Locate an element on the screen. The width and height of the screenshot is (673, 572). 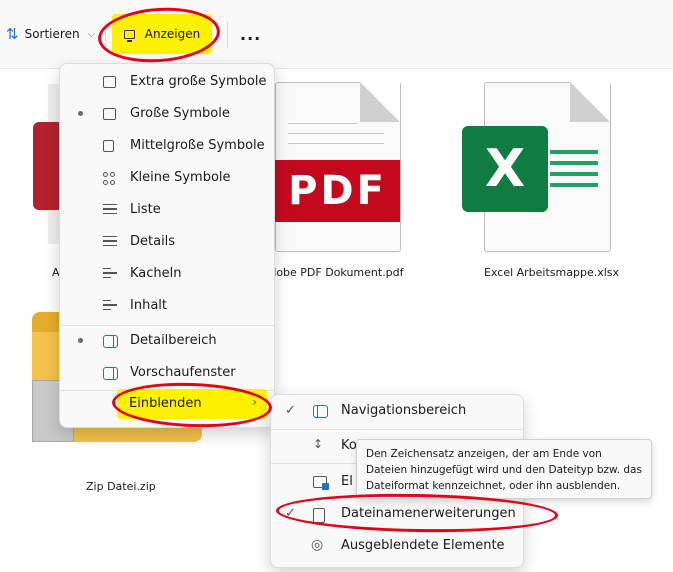
menu-item-extra-large-icons: Extra große Symbole is located at coordinates (167, 83).